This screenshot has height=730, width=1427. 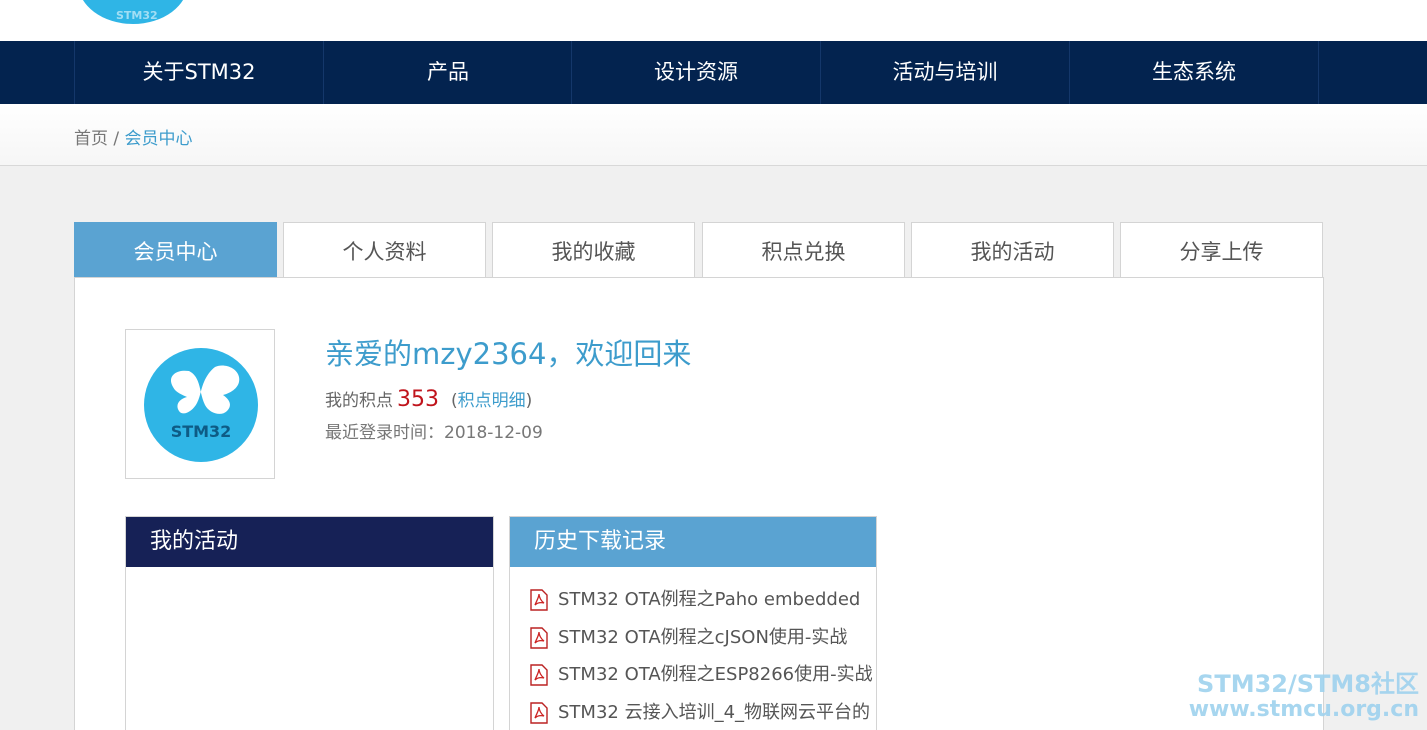 I want to click on download-item-title: STM32 OTA例程之cJSON使用-实战, so click(x=703, y=637).